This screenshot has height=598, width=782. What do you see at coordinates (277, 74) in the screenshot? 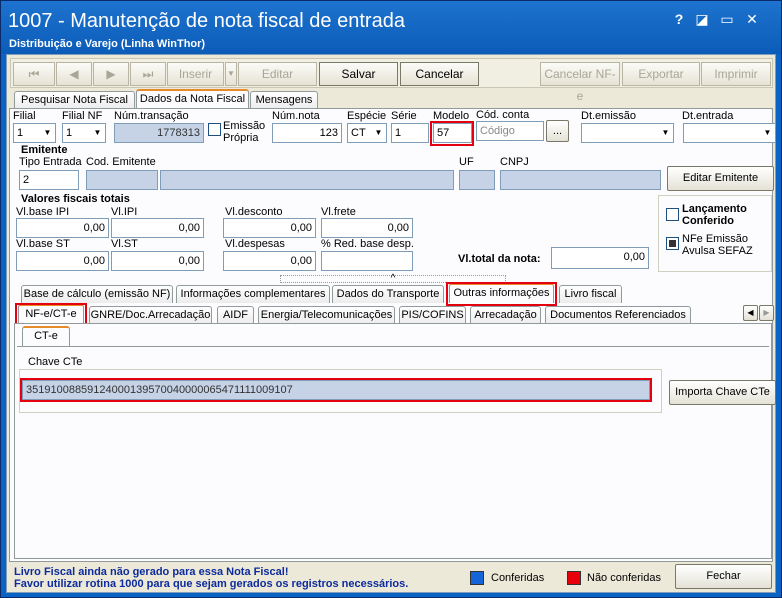
I see `editar-button: Editar` at bounding box center [277, 74].